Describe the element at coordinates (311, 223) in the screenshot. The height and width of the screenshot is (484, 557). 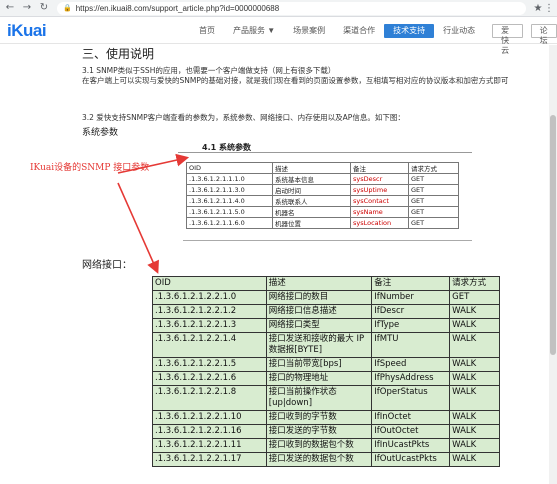
I see `table-cell: 机器位置` at that location.